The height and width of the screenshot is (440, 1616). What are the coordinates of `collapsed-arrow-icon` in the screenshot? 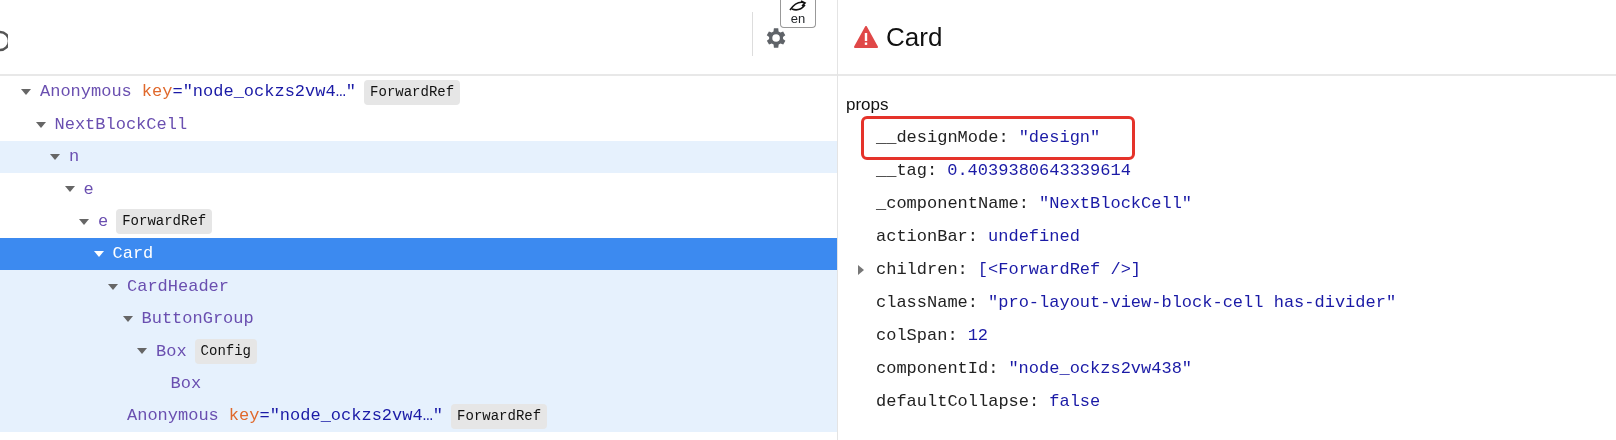 It's located at (861, 269).